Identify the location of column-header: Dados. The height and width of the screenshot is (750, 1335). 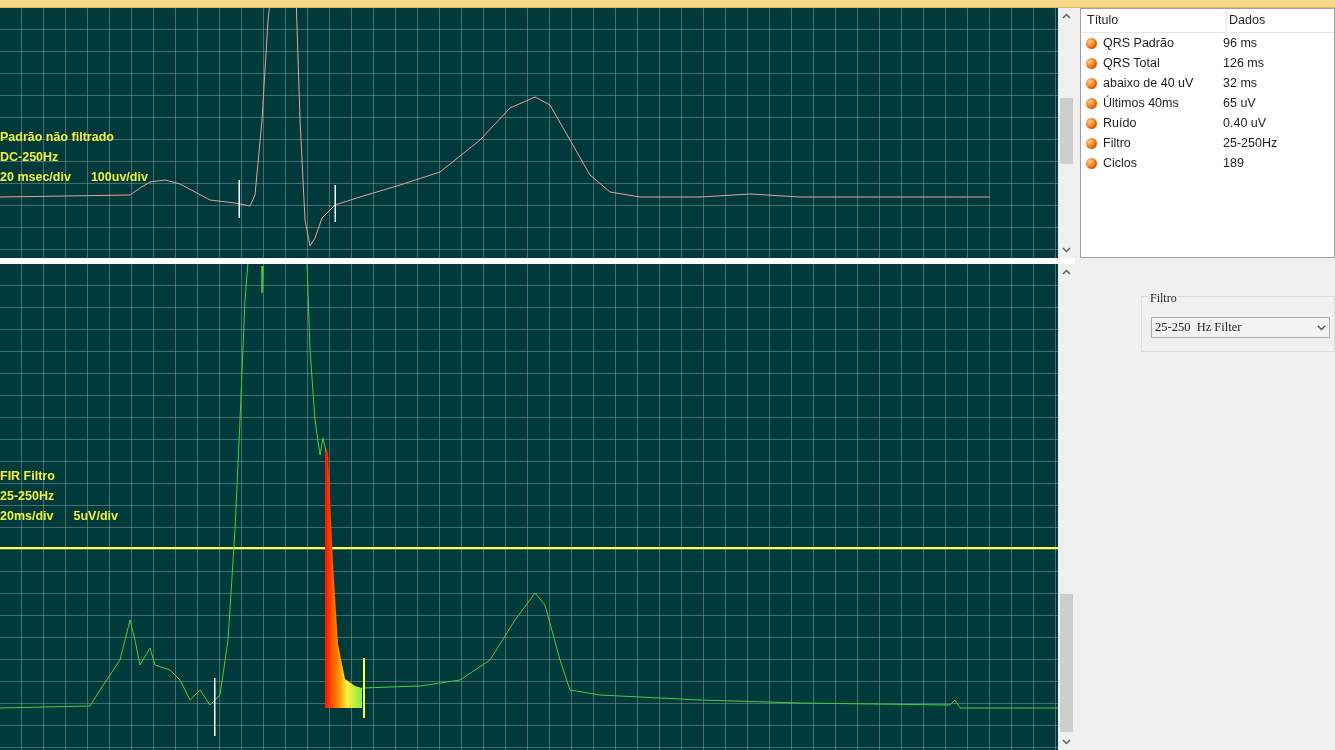
(1246, 20).